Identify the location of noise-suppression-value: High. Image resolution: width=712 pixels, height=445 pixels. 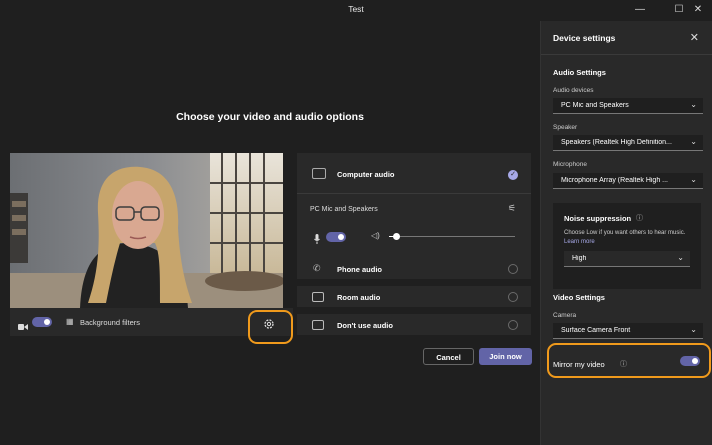
(579, 258).